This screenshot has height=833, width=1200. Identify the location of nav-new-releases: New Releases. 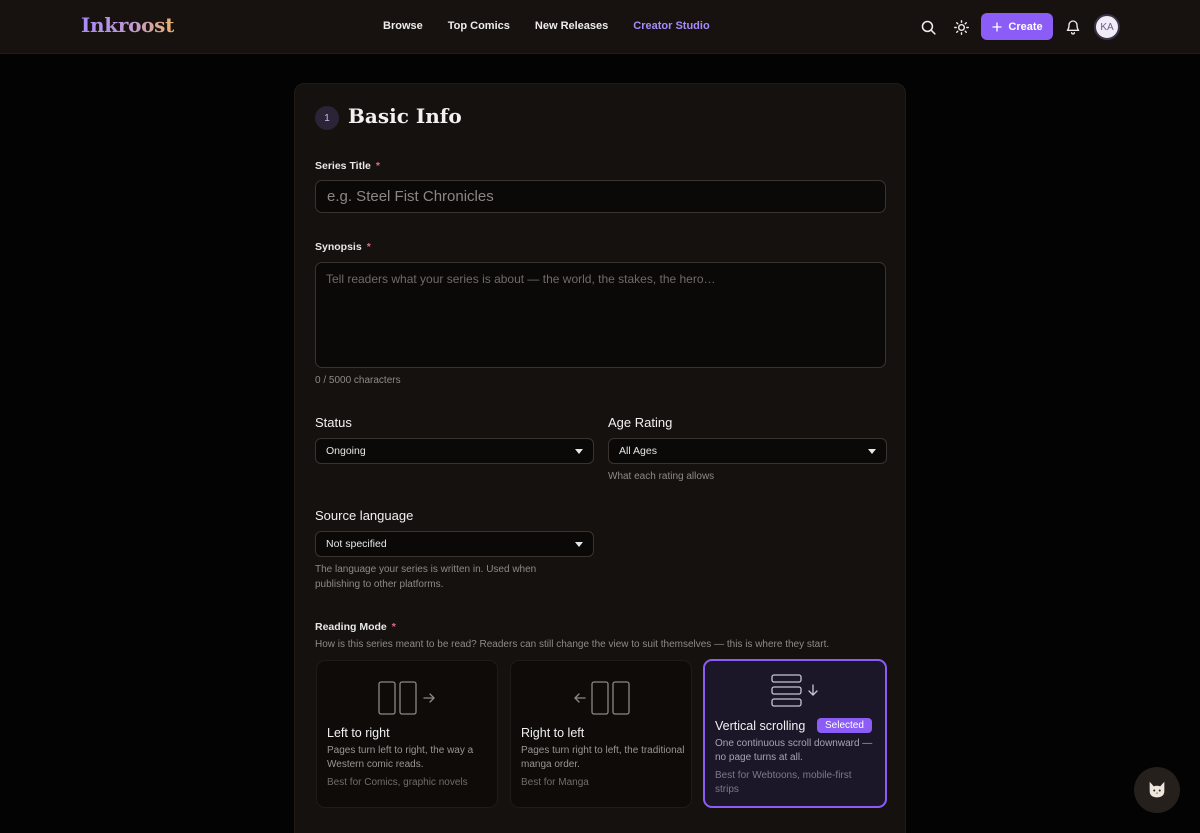
(571, 26).